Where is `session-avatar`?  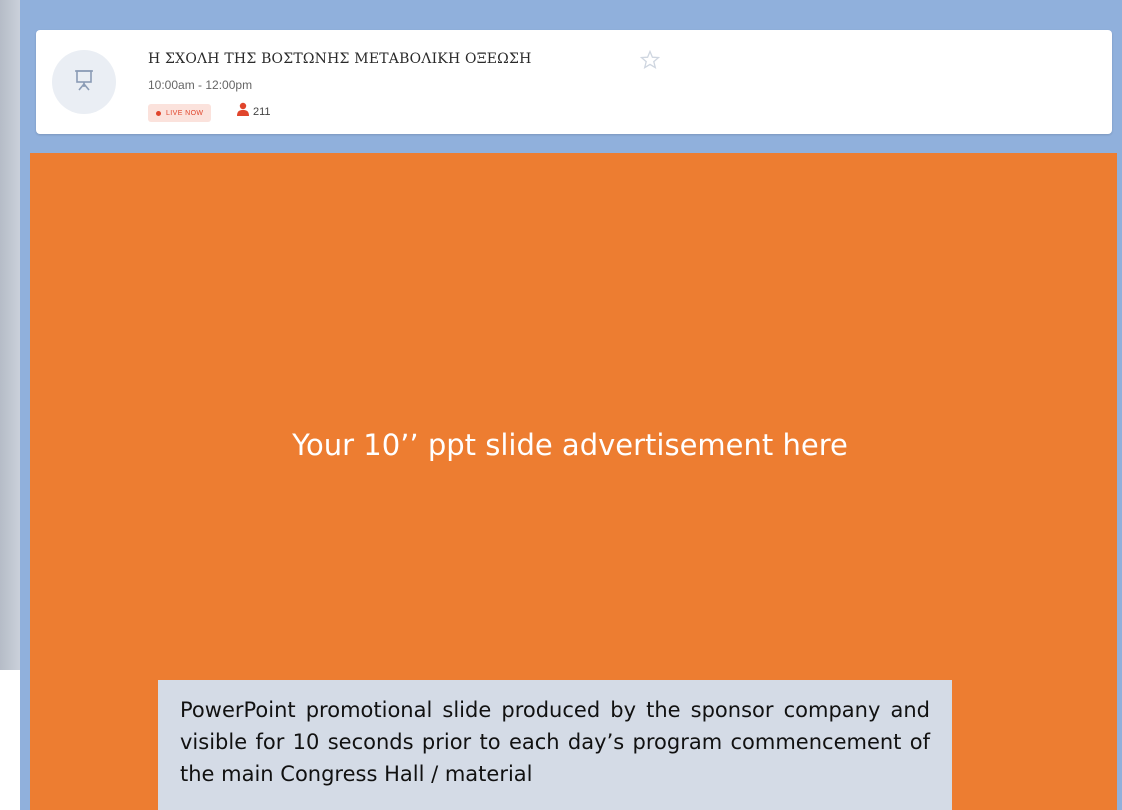 session-avatar is located at coordinates (84, 82).